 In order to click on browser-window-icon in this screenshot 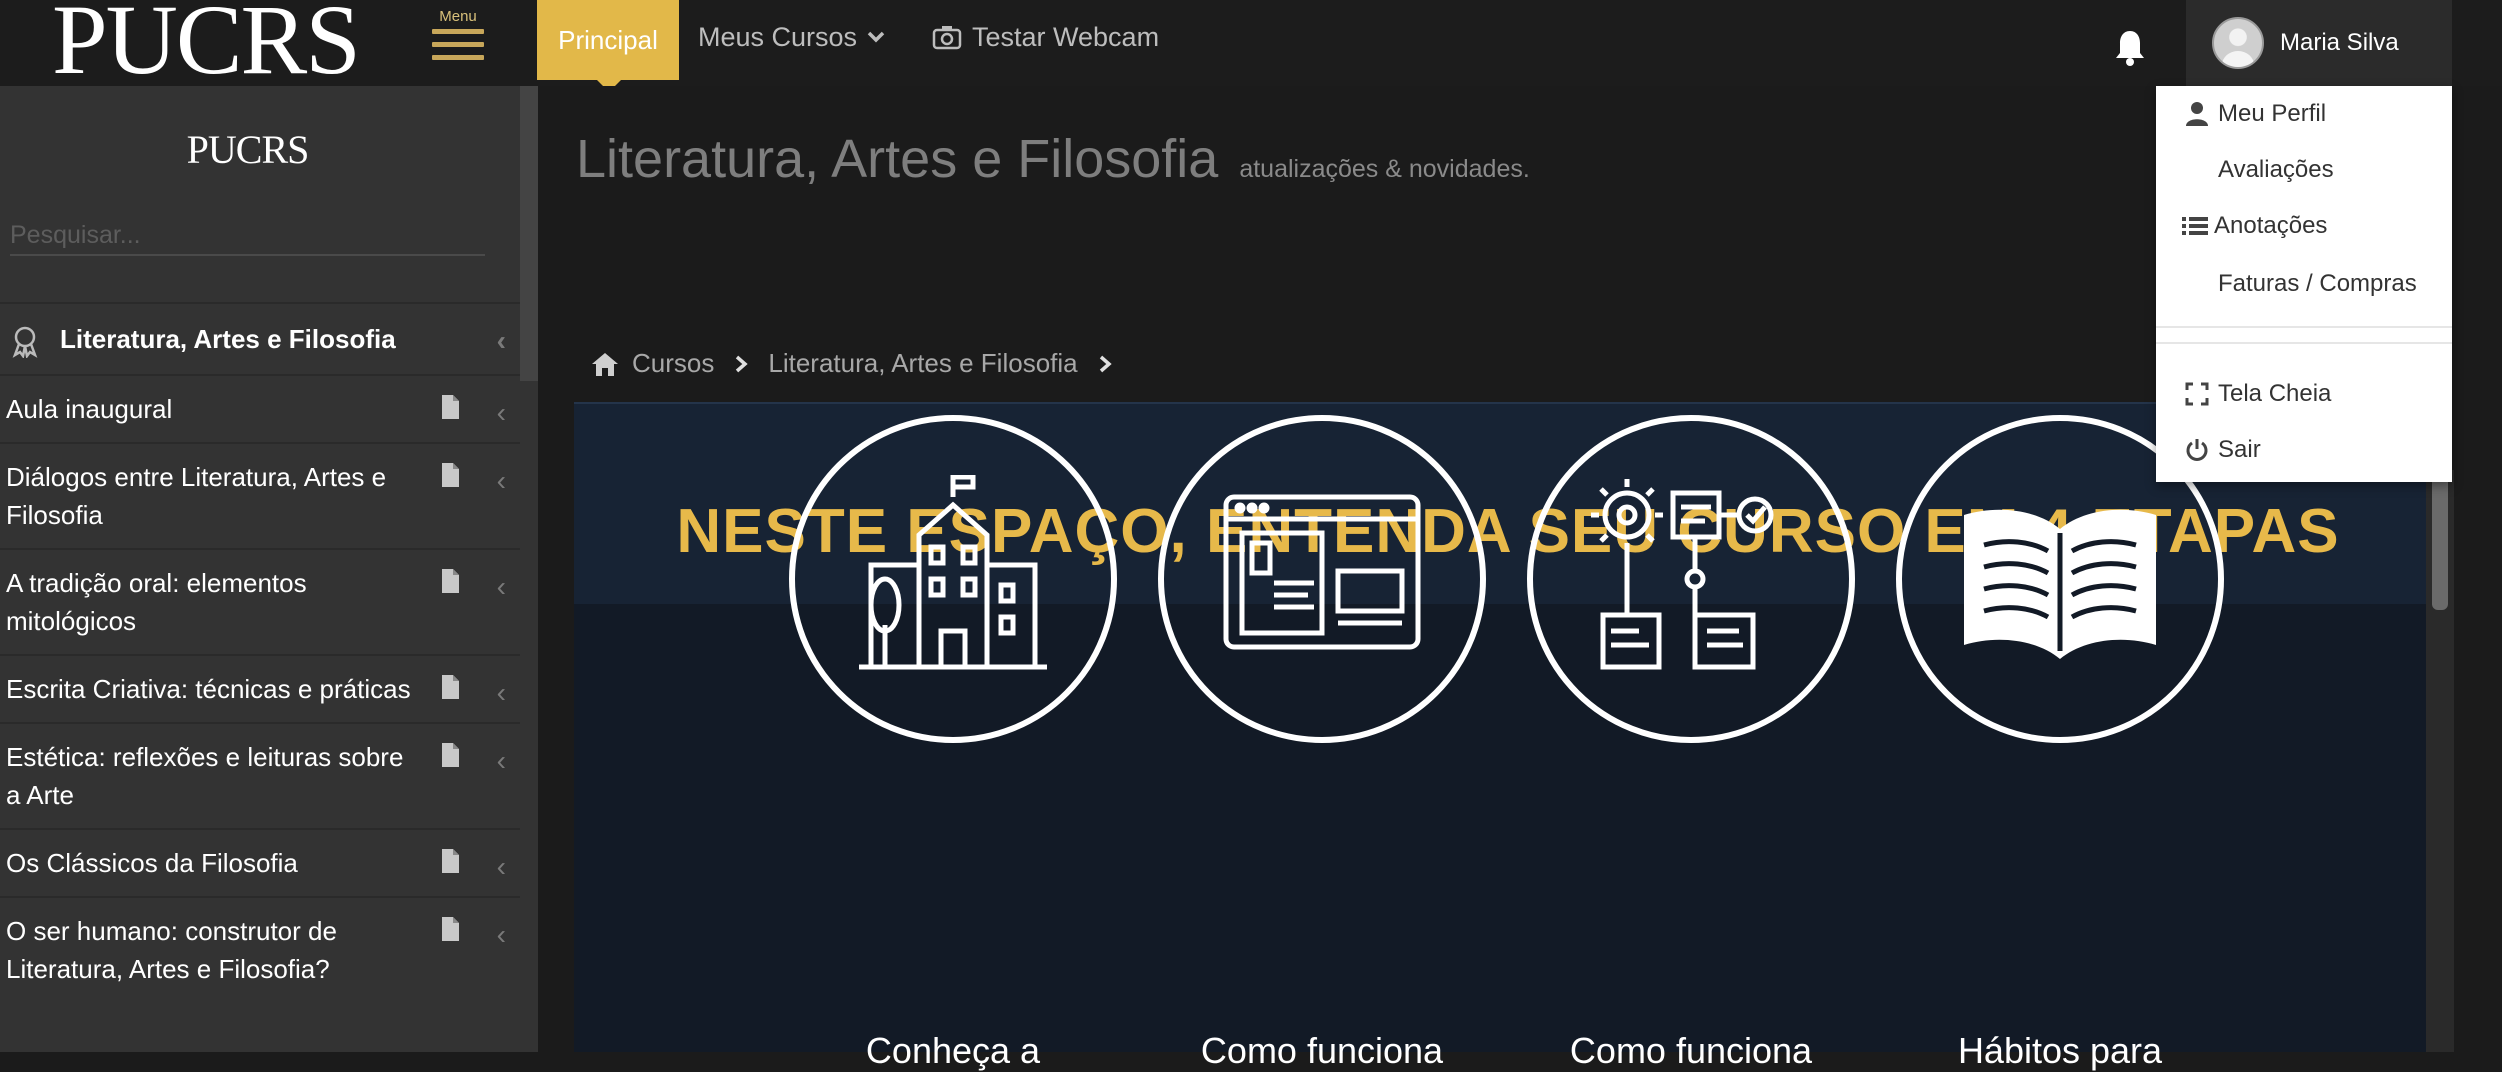, I will do `click(1322, 572)`.